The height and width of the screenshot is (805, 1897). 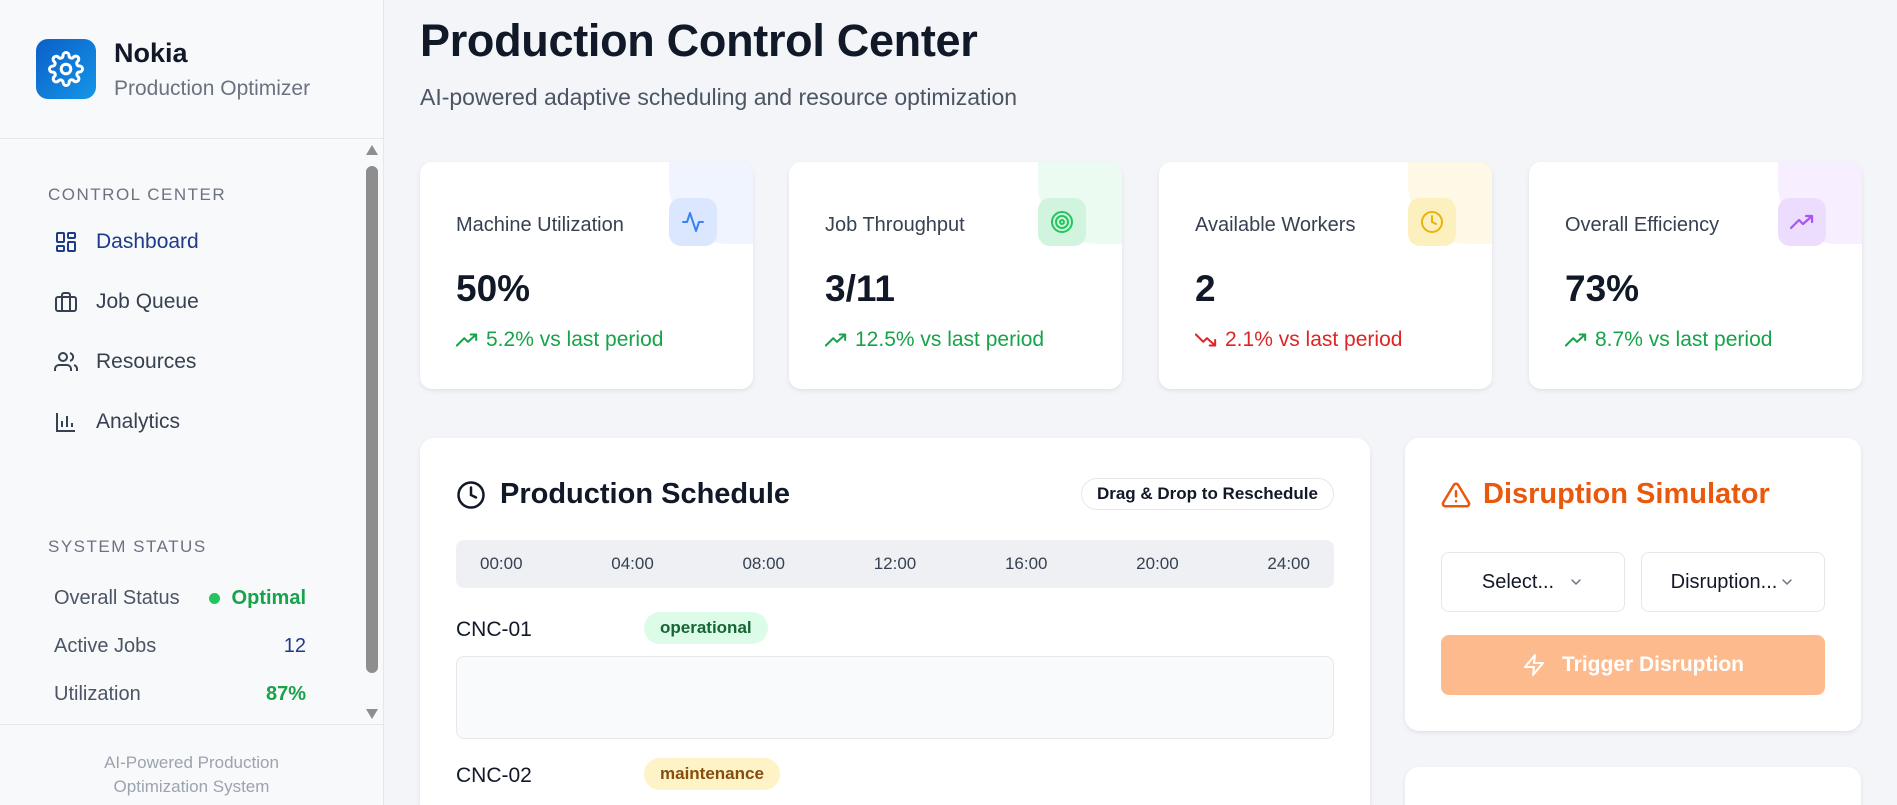 I want to click on machine-name: CNC-02, so click(x=494, y=775).